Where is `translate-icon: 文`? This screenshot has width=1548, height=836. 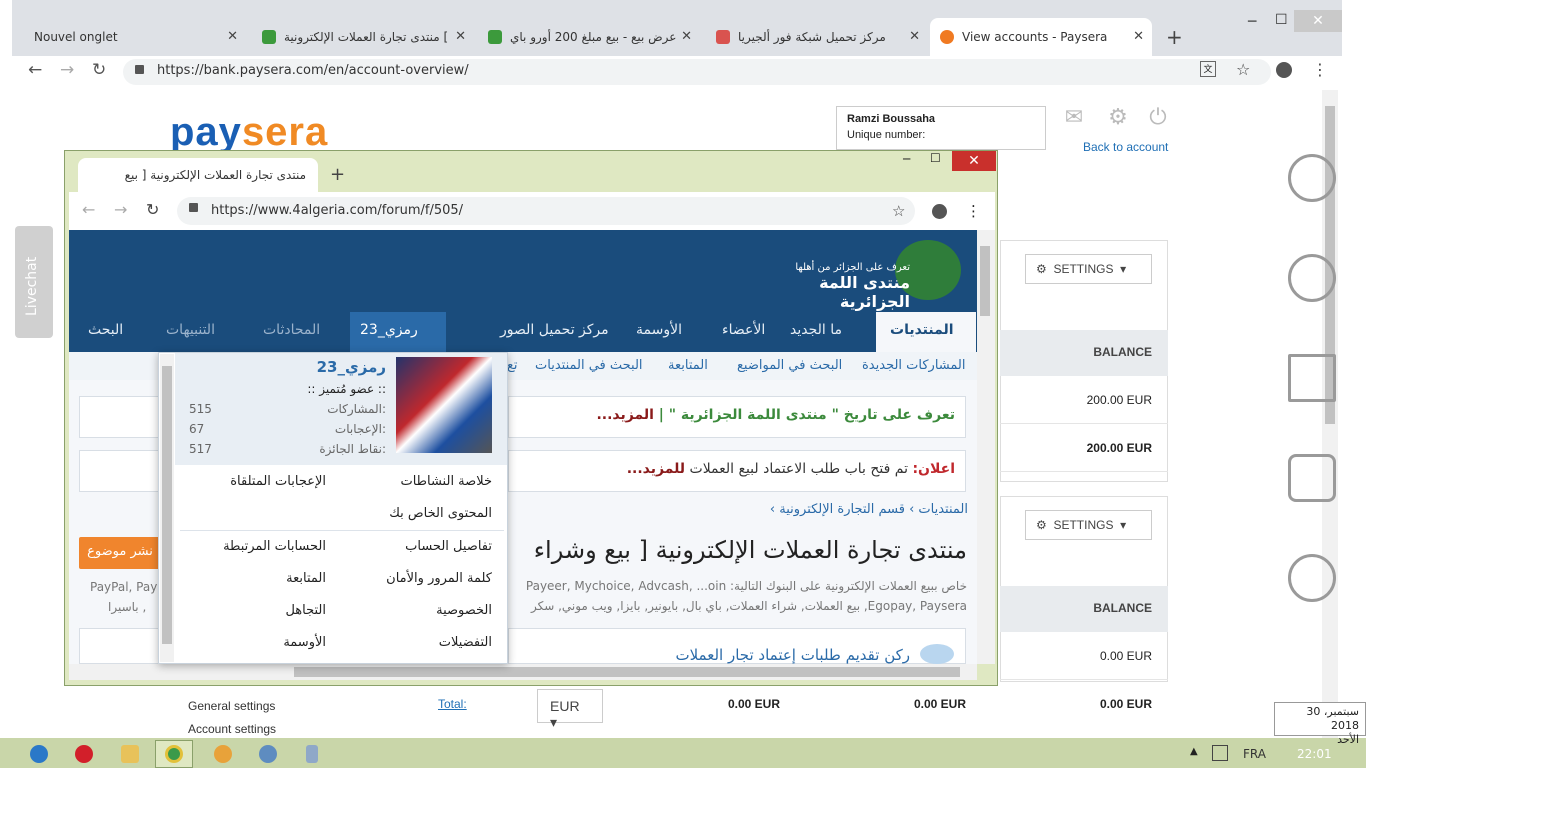
translate-icon: 文 is located at coordinates (1208, 69).